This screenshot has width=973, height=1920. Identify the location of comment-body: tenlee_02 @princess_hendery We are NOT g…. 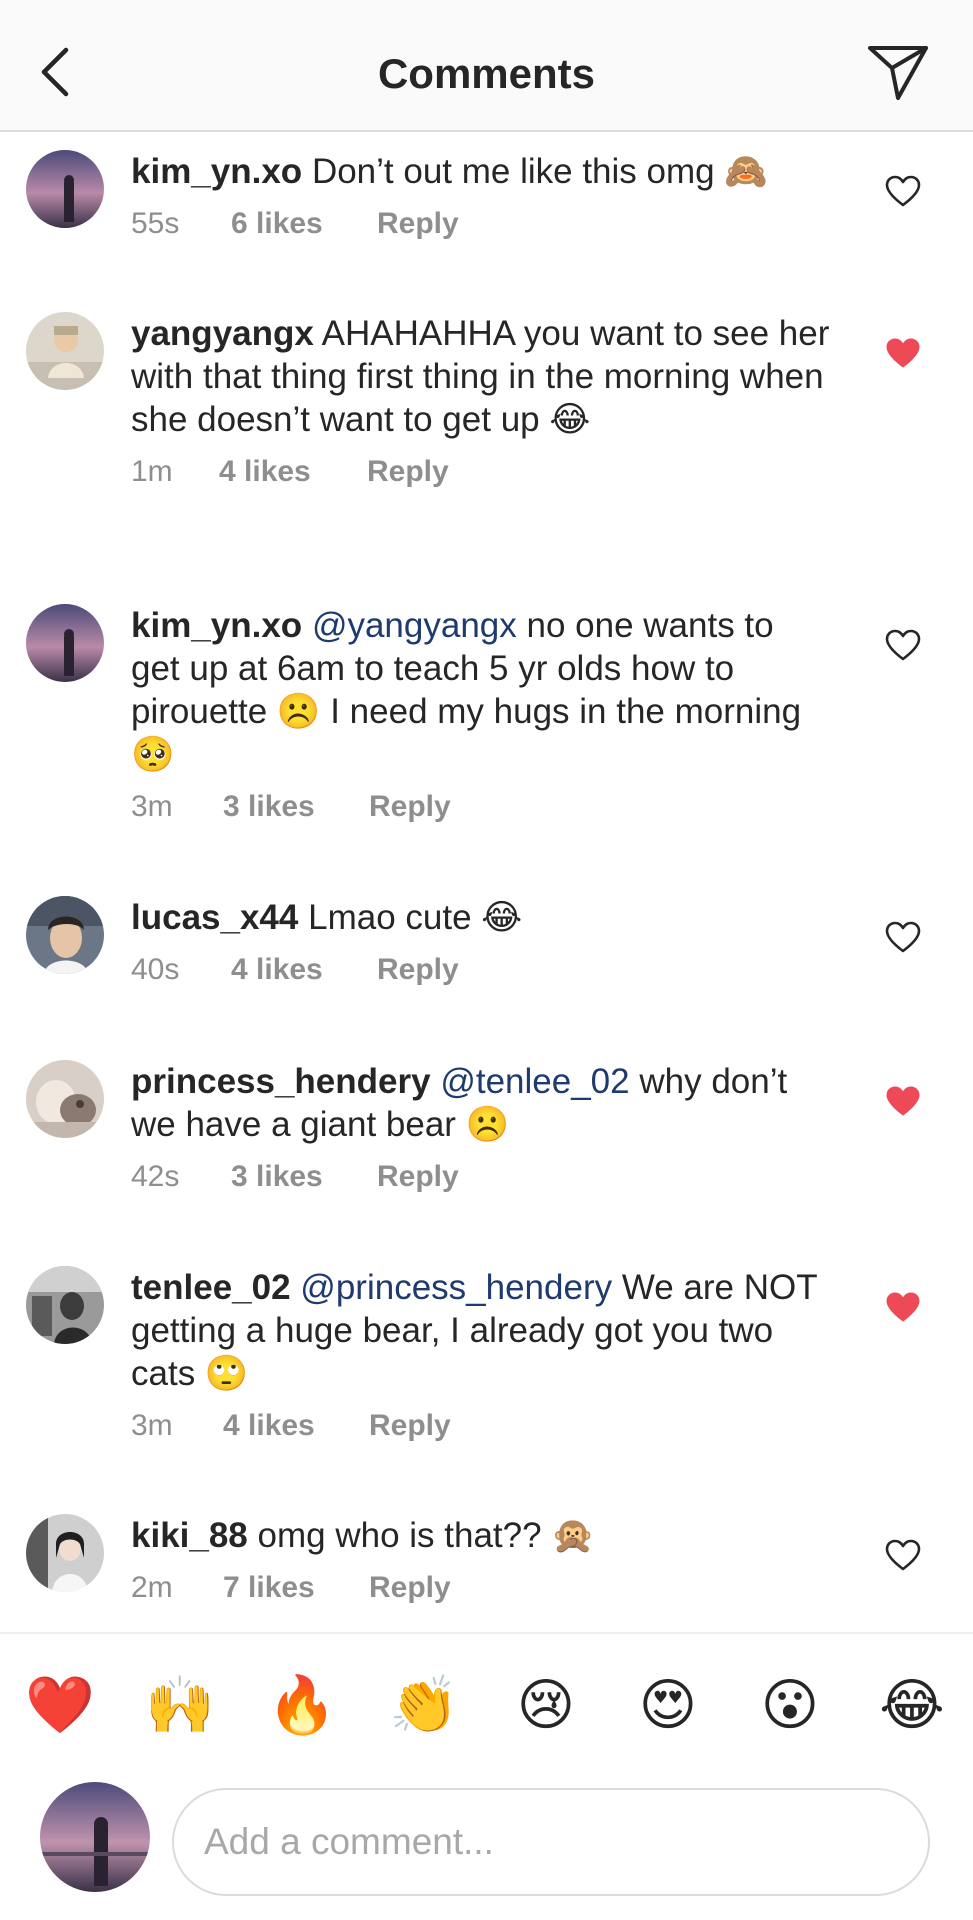
(481, 1354).